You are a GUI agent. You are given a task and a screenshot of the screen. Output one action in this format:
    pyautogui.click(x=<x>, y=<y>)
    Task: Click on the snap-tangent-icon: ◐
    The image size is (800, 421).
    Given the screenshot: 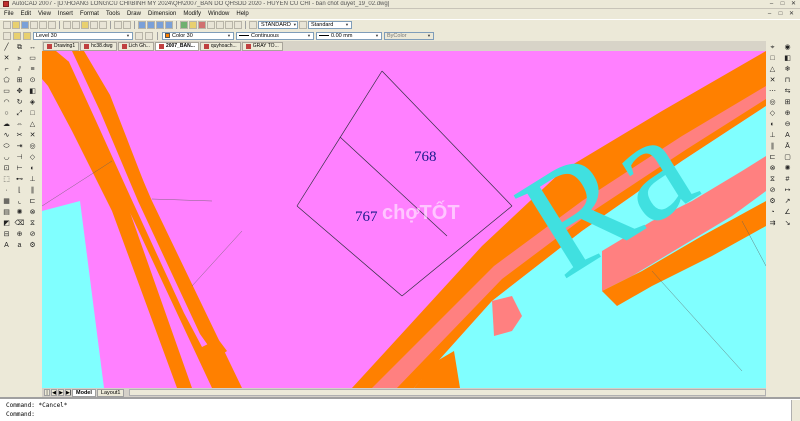 What is the action you would take?
    pyautogui.click(x=772, y=124)
    